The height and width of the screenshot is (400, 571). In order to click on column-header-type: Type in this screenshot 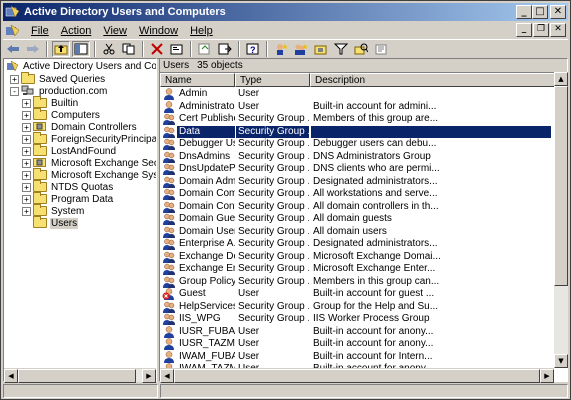, I will do `click(272, 80)`.